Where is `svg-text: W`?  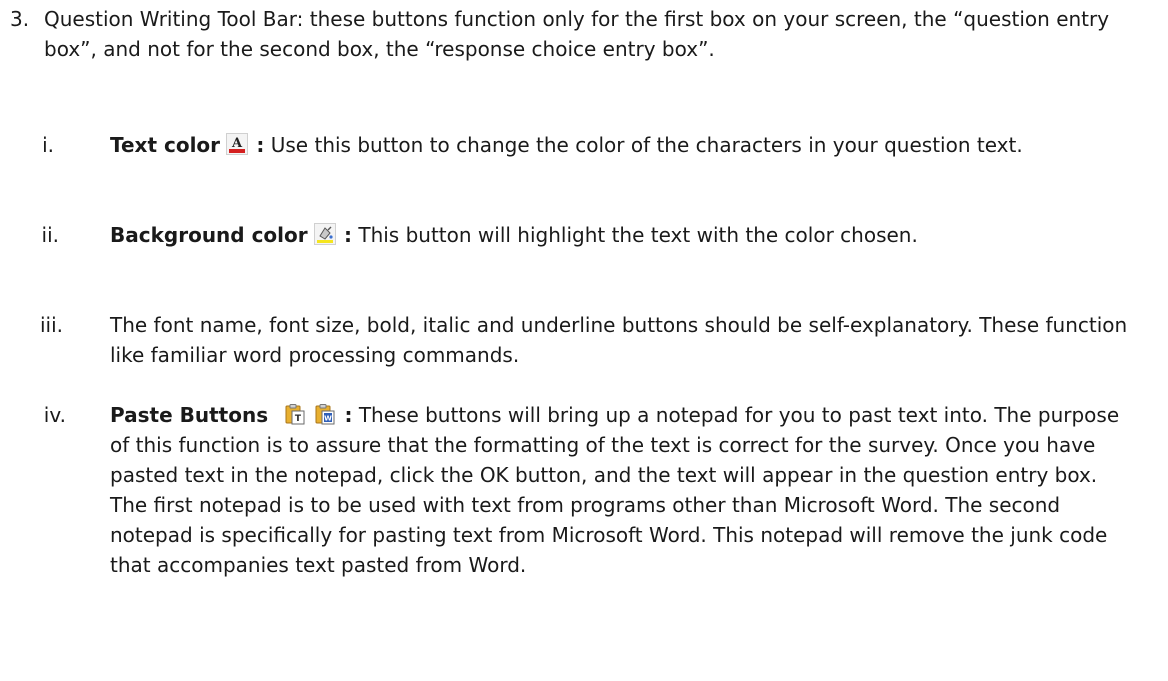 svg-text: W is located at coordinates (328, 419).